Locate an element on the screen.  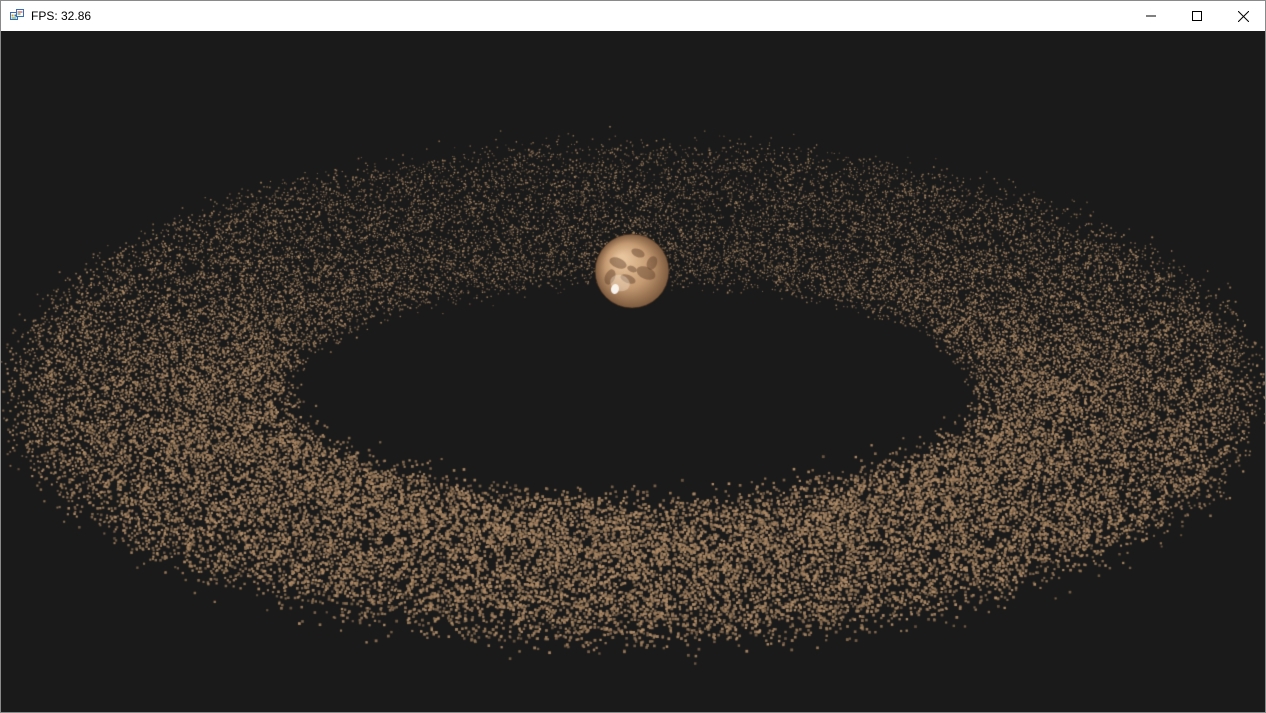
minimize-icon is located at coordinates (1151, 16).